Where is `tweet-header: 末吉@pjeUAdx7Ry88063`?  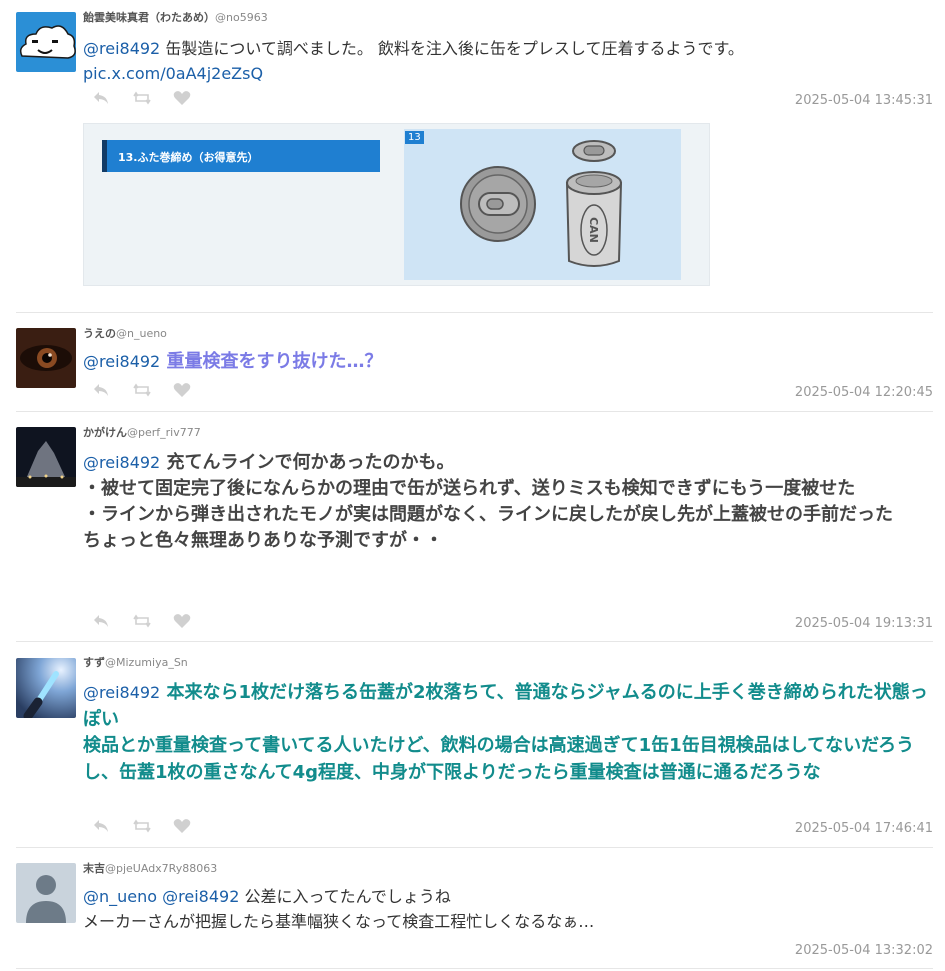
tweet-header: 末吉@pjeUAdx7Ry88063 is located at coordinates (150, 868).